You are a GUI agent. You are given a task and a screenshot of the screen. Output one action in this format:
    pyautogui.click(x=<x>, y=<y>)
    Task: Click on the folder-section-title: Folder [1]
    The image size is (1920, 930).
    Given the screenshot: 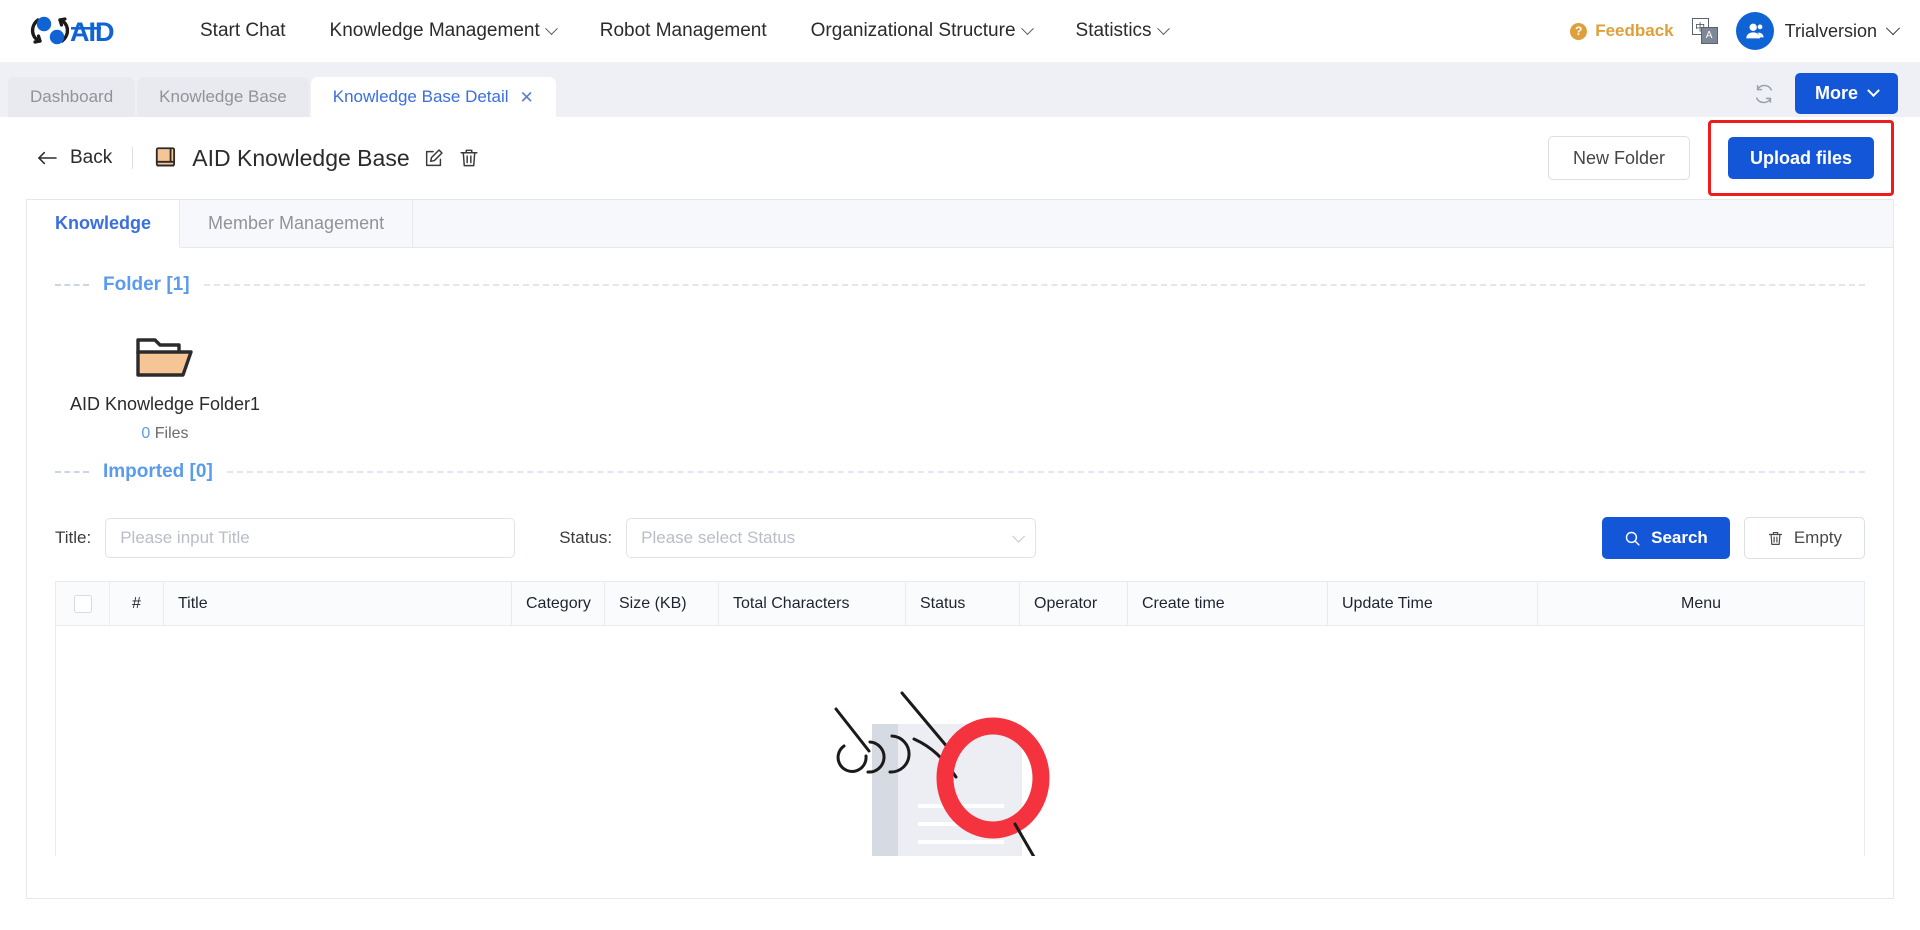 What is the action you would take?
    pyautogui.click(x=146, y=284)
    